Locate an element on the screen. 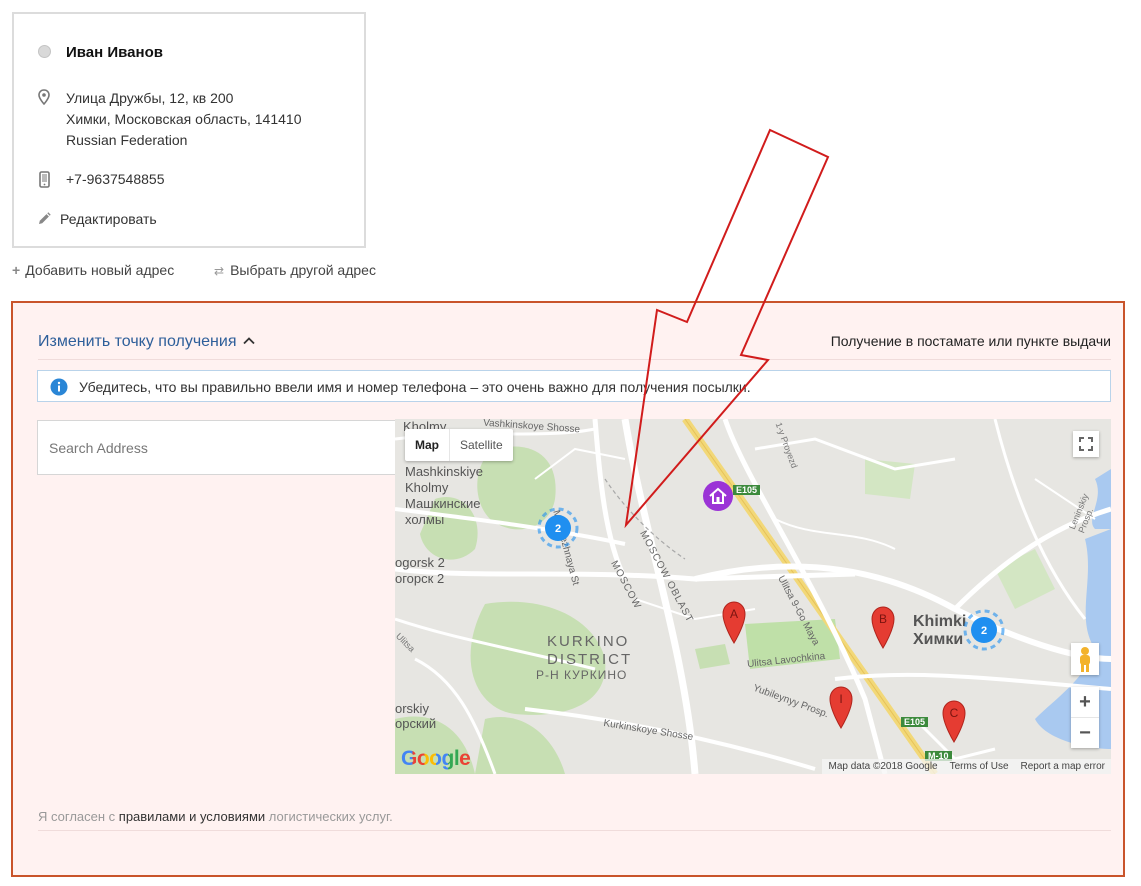 This screenshot has width=1141, height=886. google-logo: Google is located at coordinates (436, 759).